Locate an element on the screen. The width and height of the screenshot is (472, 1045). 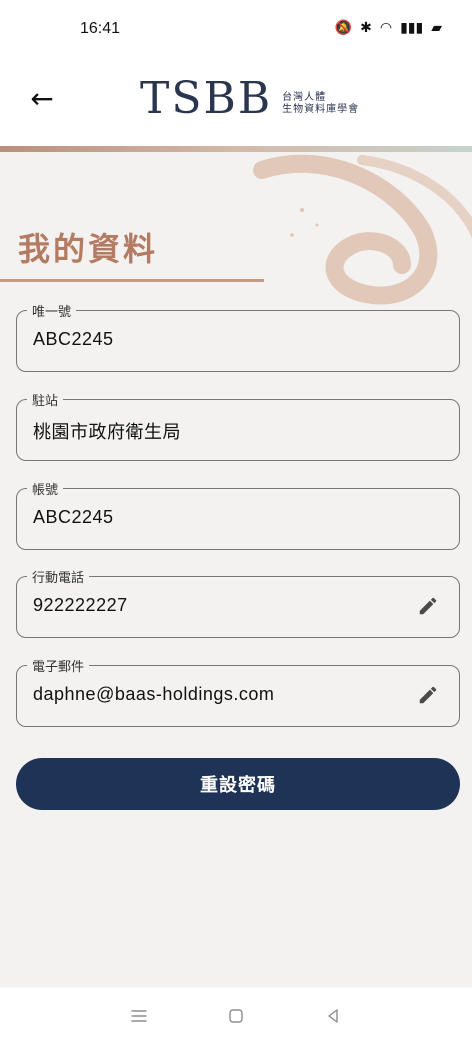
reset-password-button: 重設密碼 is located at coordinates (238, 784).